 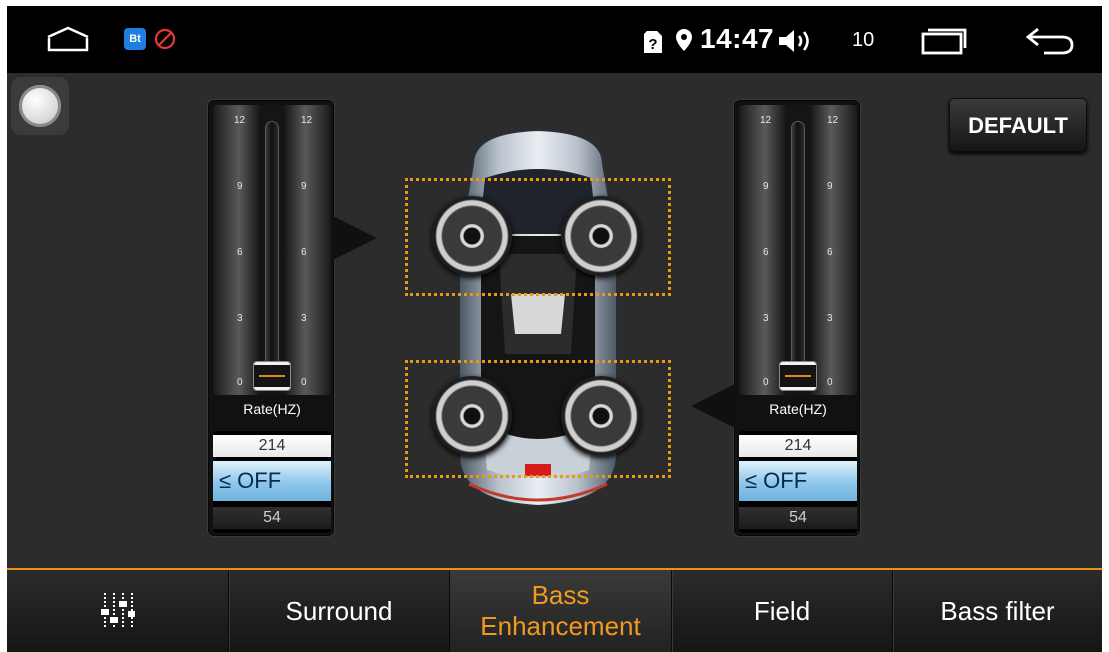 What do you see at coordinates (737, 38) in the screenshot?
I see `clock: 14:47` at bounding box center [737, 38].